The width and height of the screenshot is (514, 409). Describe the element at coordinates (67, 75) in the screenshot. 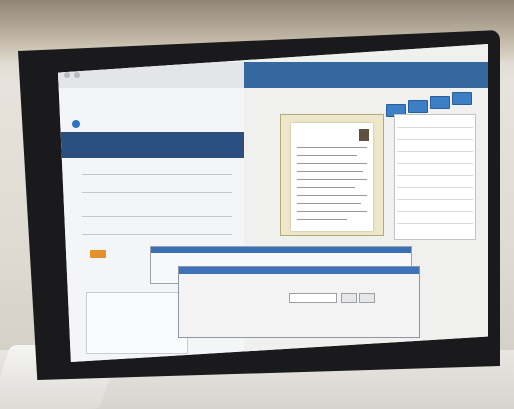

I see `back-icon` at that location.